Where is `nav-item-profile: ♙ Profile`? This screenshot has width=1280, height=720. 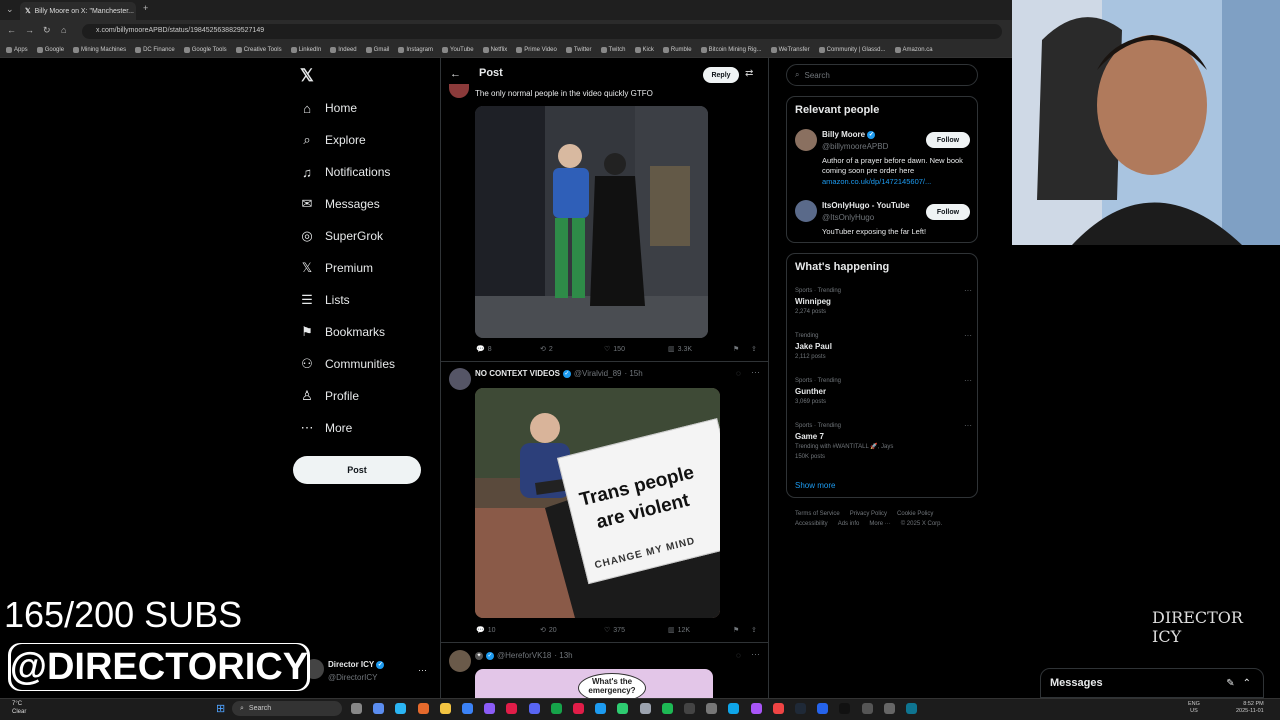
nav-item-profile: ♙ Profile is located at coordinates (329, 396).